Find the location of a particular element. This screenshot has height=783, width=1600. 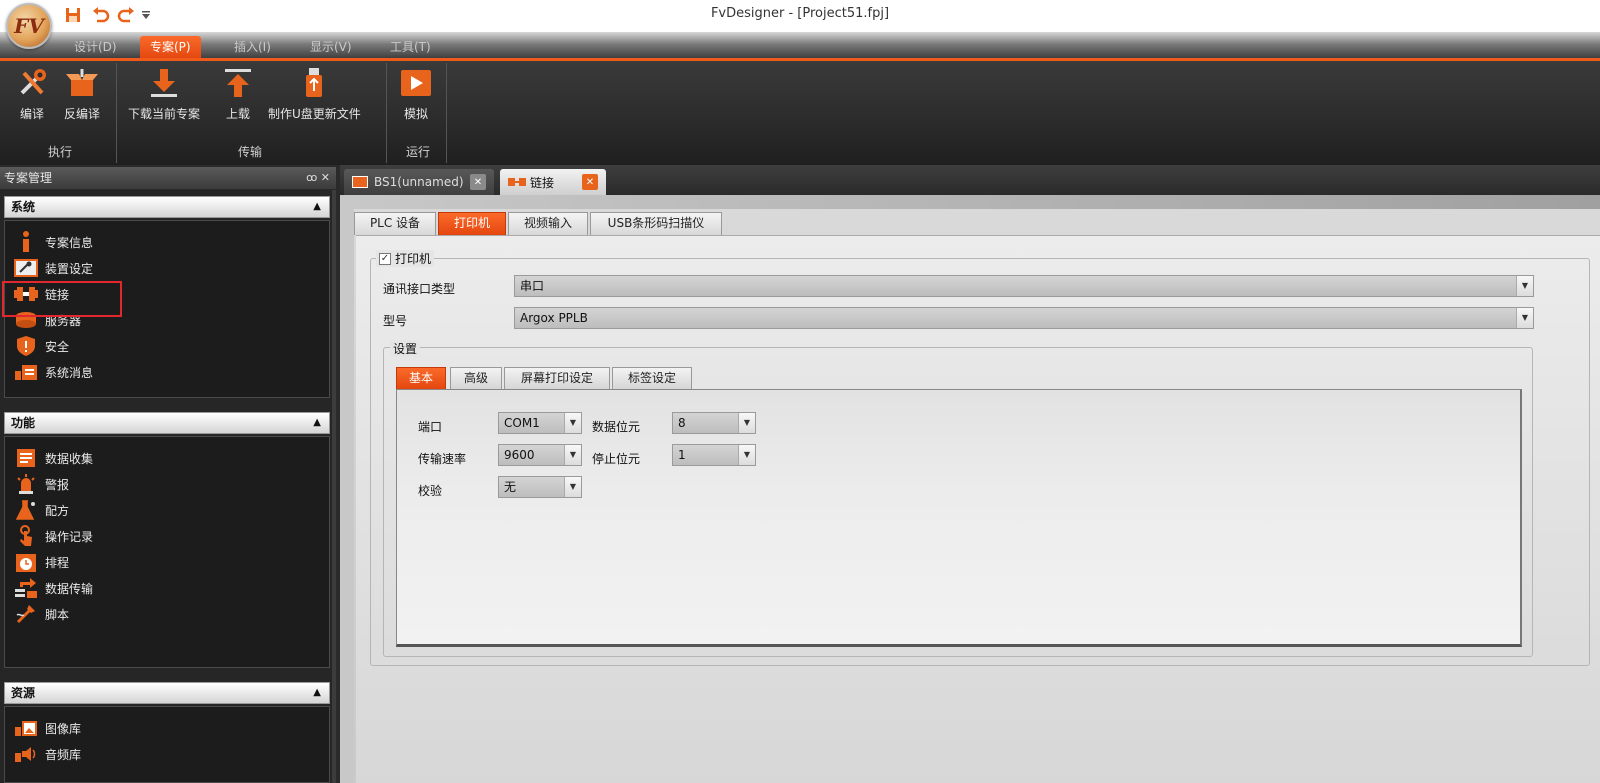

tab-video-input: 视频输入 is located at coordinates (548, 223).